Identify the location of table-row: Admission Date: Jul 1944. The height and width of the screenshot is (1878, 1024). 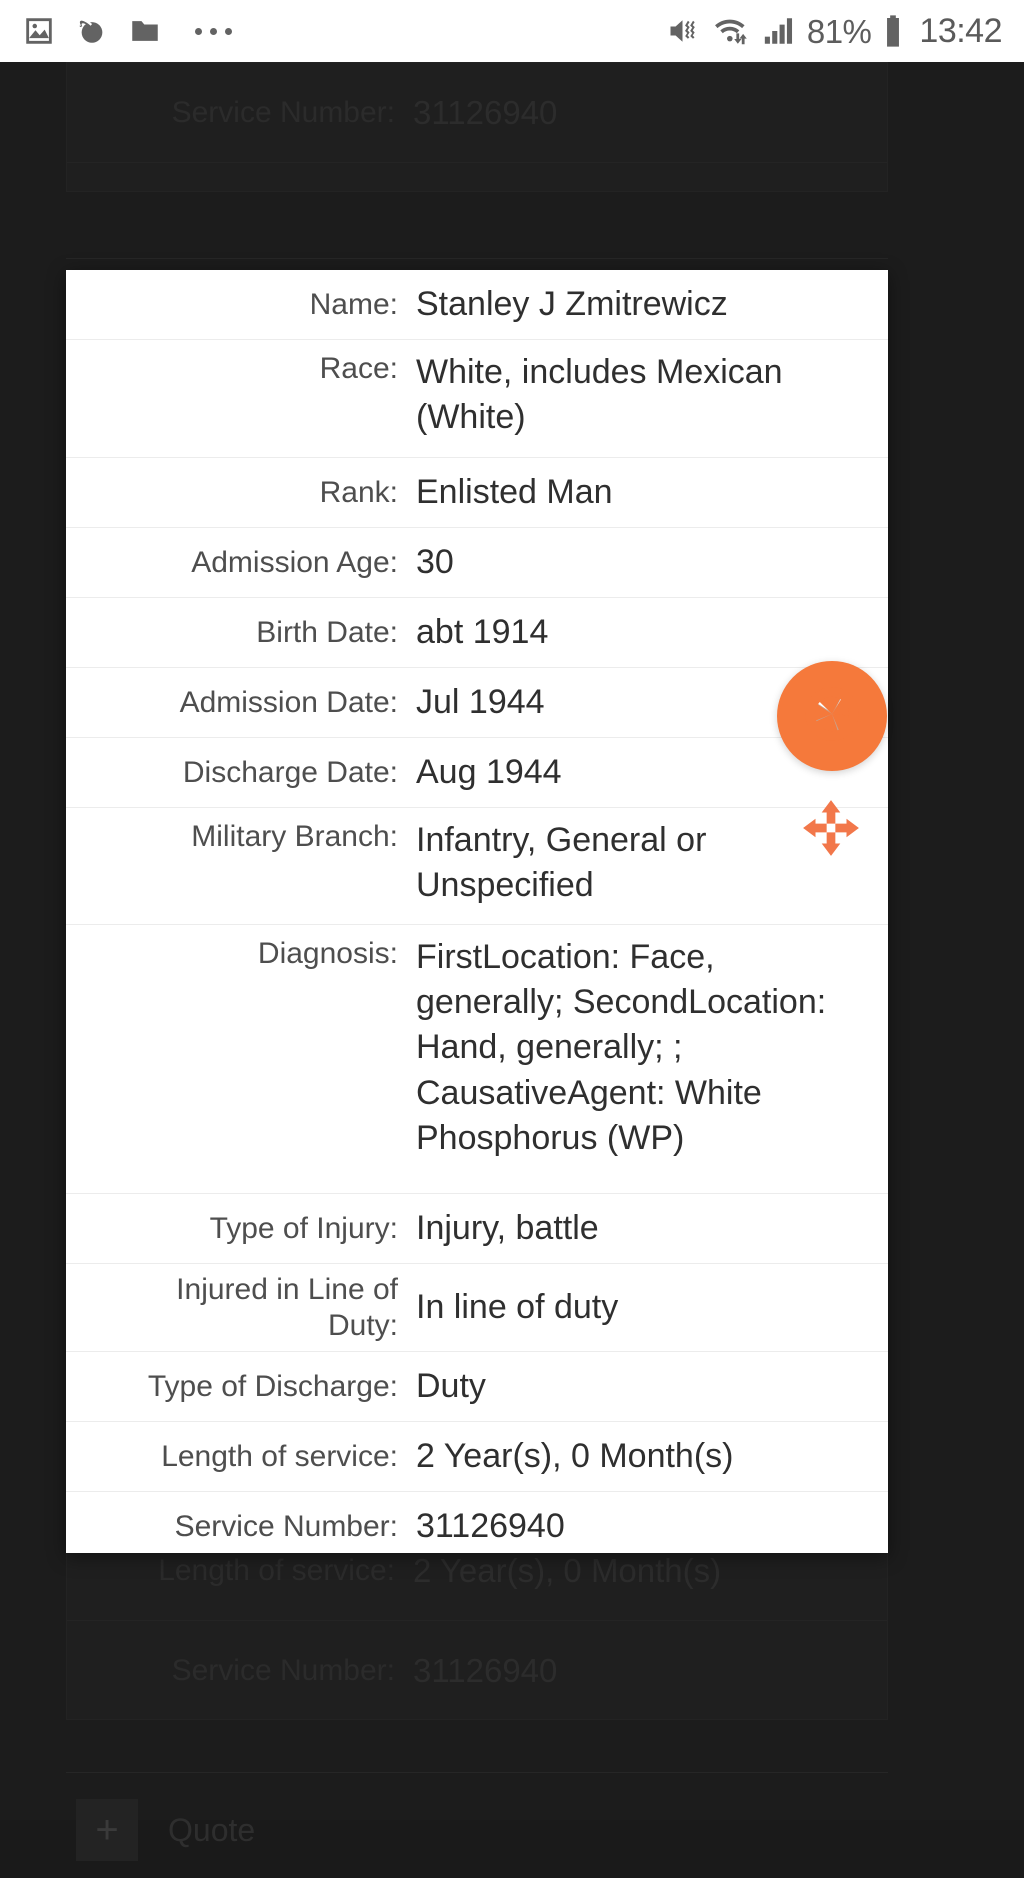
(477, 703).